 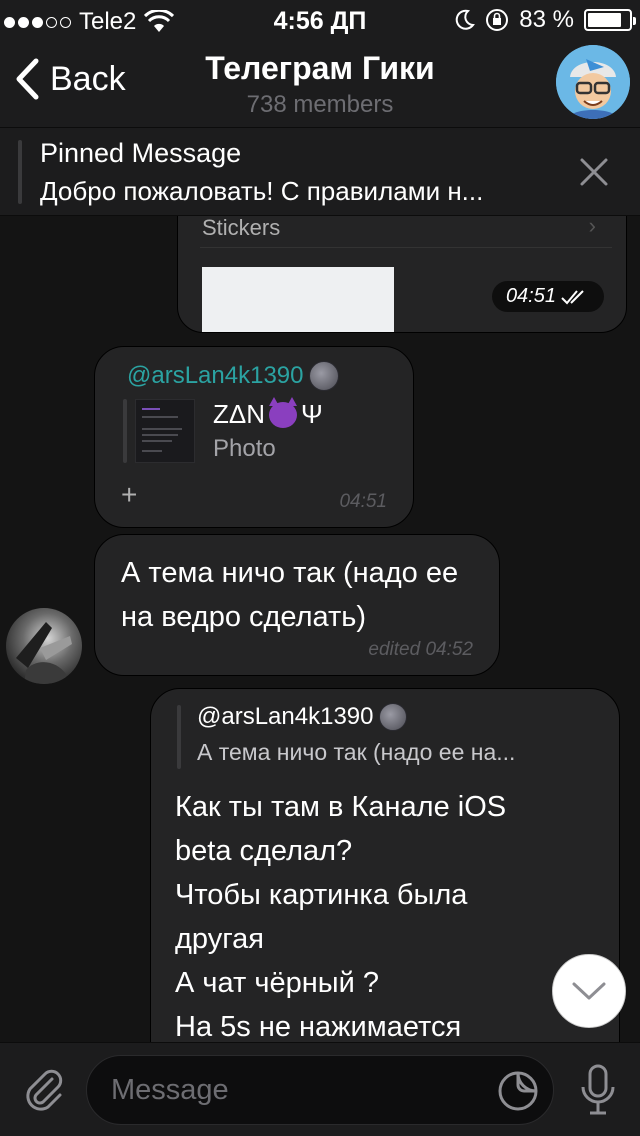 I want to click on message-time: edited 04:52, so click(x=420, y=649).